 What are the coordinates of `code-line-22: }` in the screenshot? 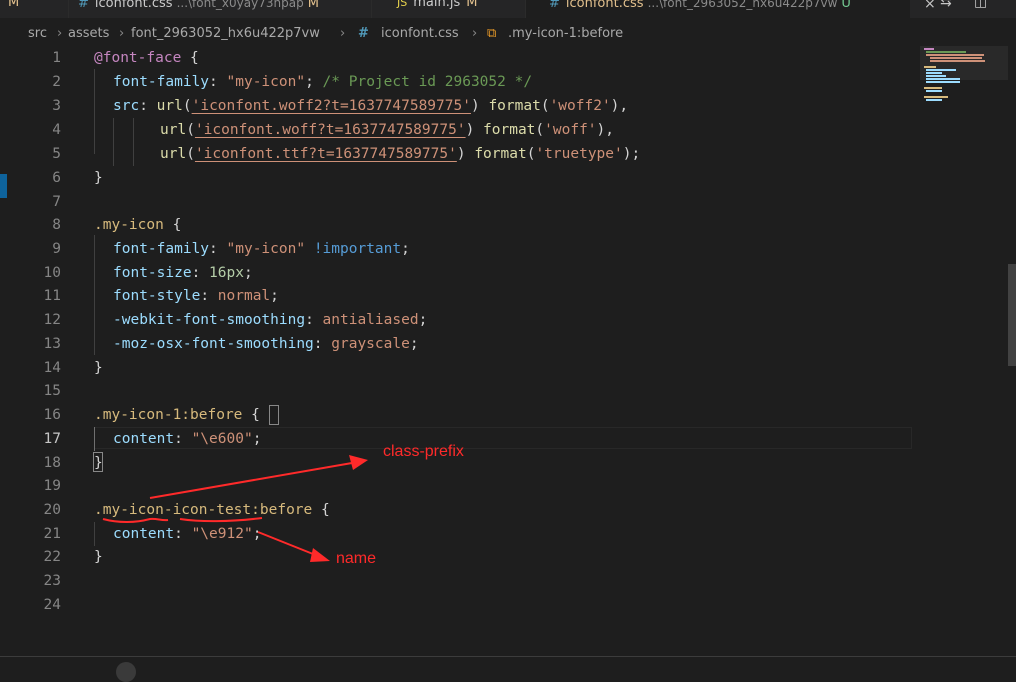 It's located at (98, 557).